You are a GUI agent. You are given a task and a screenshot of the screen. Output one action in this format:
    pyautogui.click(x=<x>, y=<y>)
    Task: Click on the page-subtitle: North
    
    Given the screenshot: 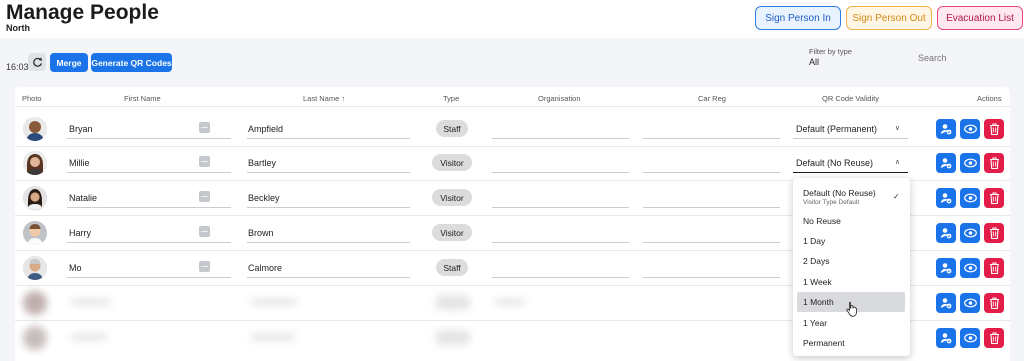 What is the action you would take?
    pyautogui.click(x=18, y=28)
    